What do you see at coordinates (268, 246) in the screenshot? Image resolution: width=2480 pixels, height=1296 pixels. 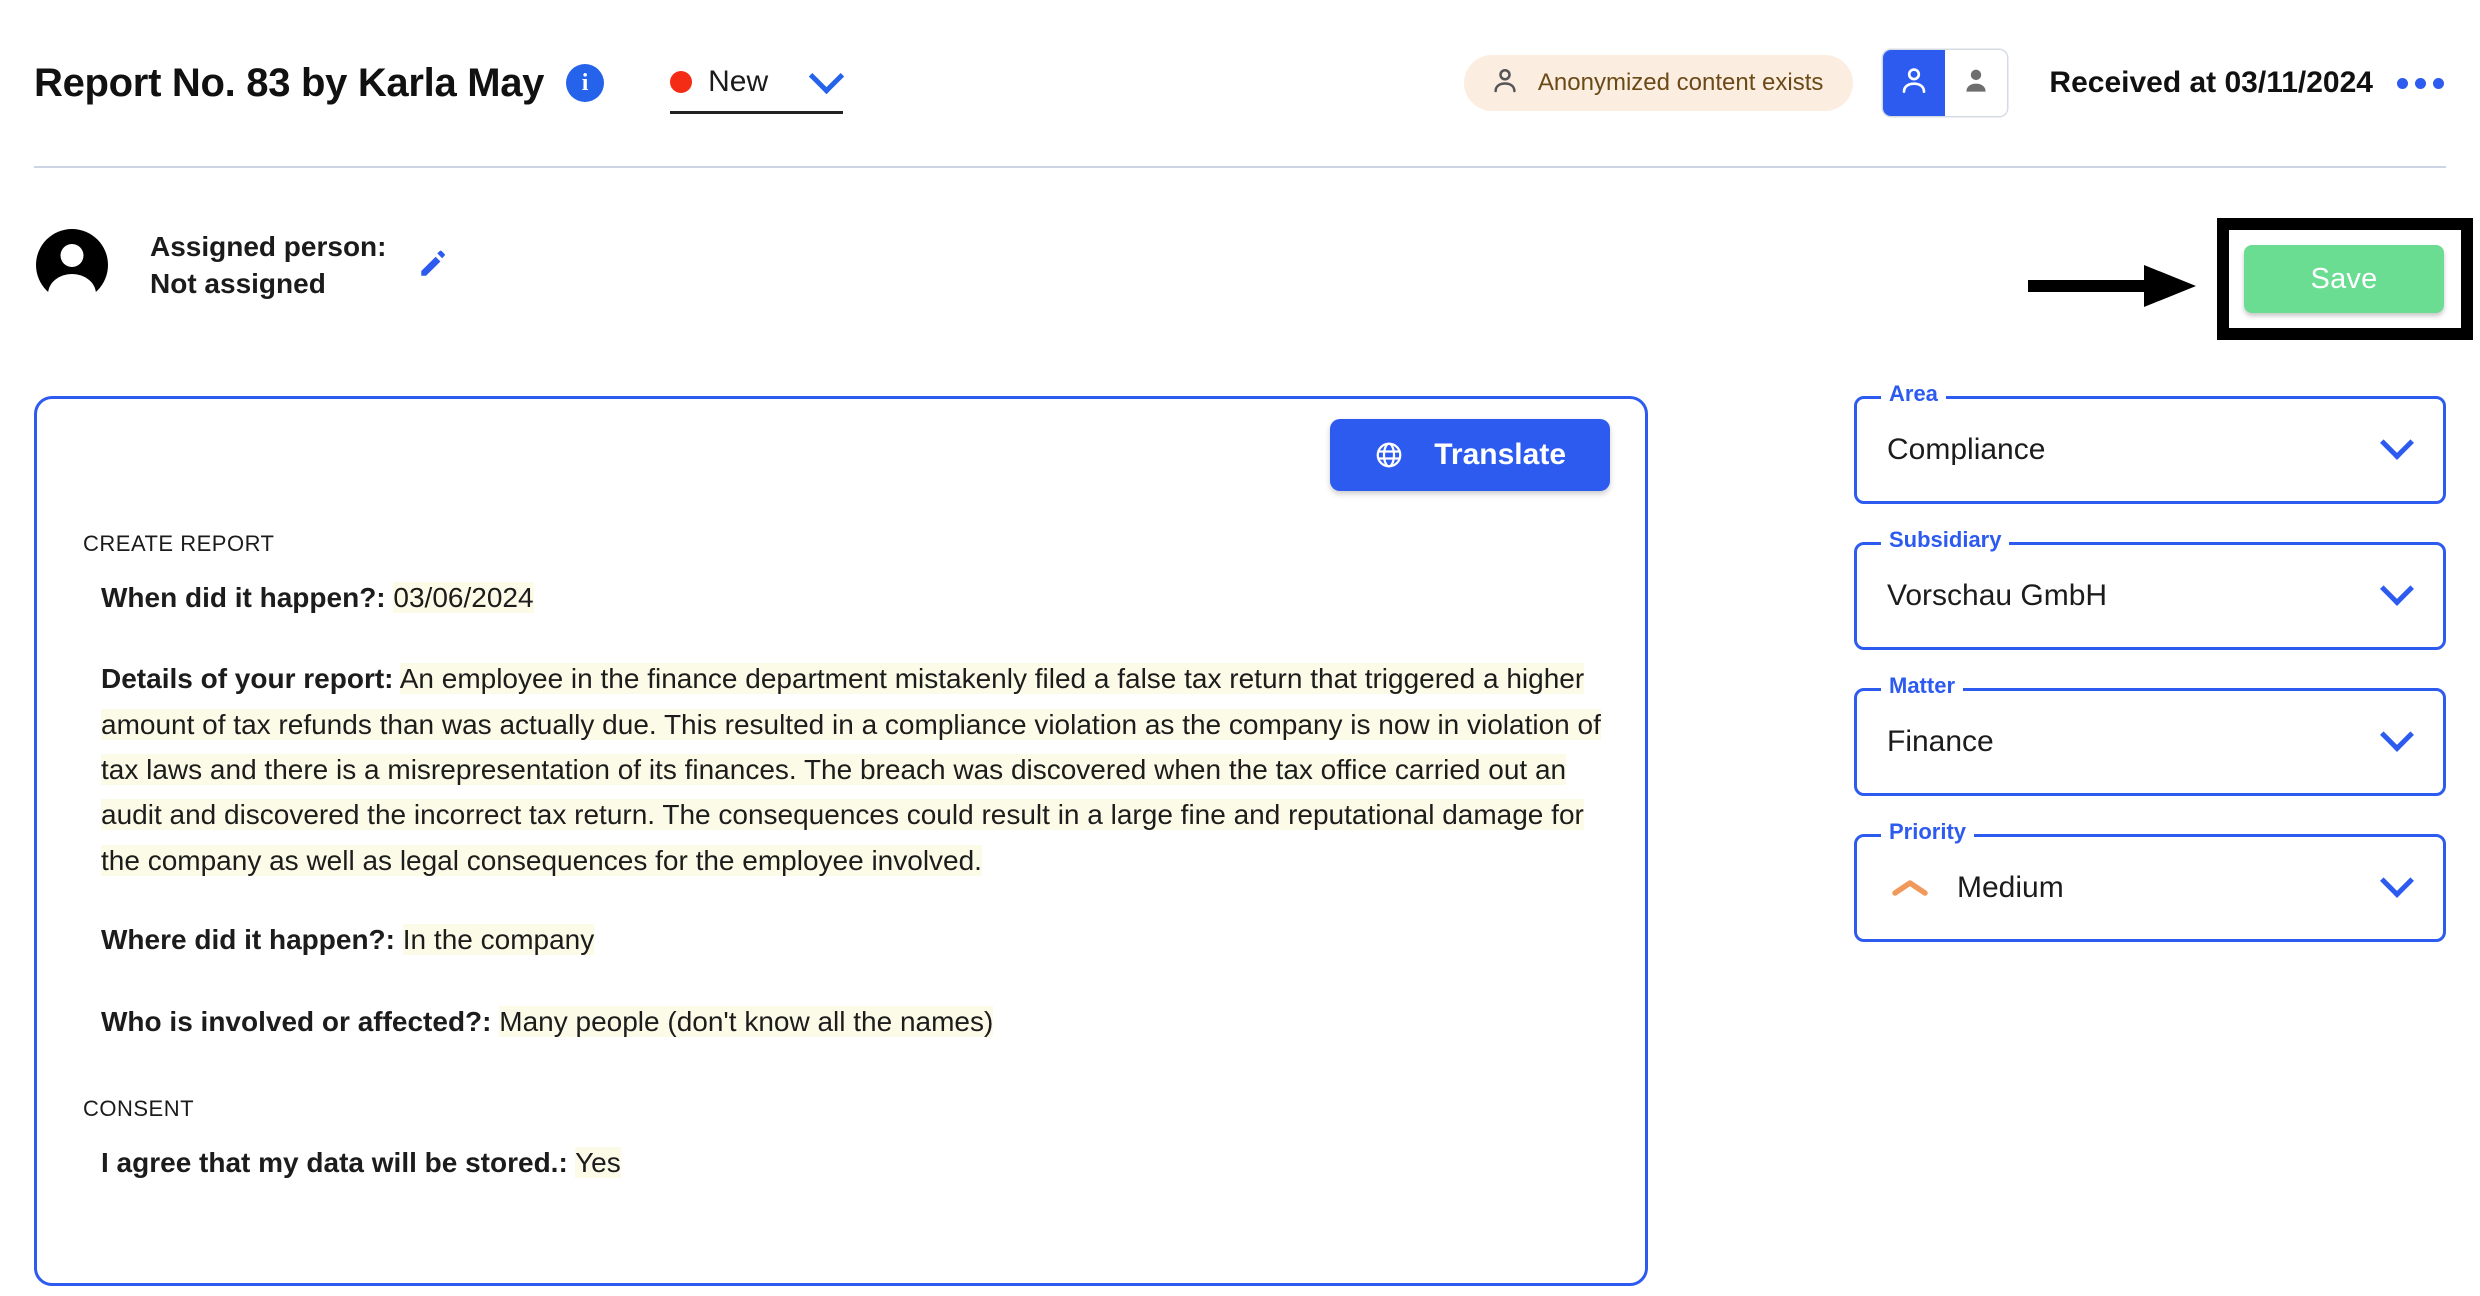 I see `assigned-person-label: Assigned person:` at bounding box center [268, 246].